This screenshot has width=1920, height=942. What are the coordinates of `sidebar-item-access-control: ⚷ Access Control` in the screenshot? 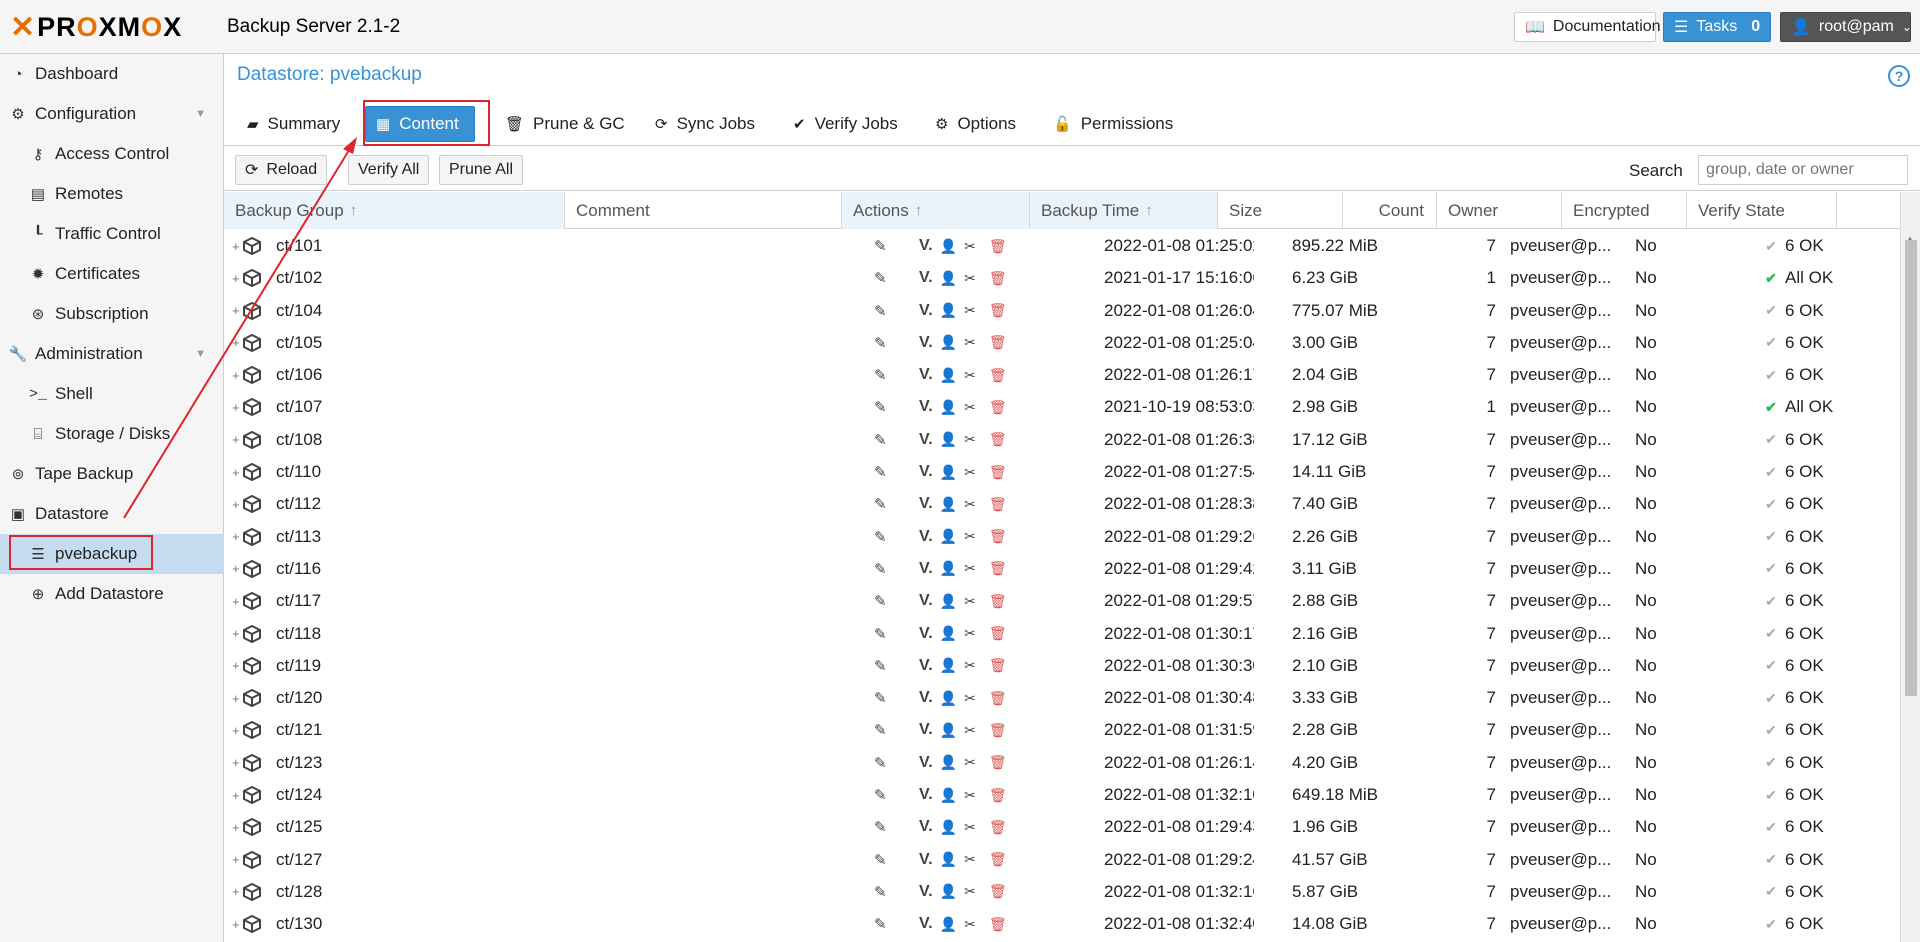 It's located at (112, 154).